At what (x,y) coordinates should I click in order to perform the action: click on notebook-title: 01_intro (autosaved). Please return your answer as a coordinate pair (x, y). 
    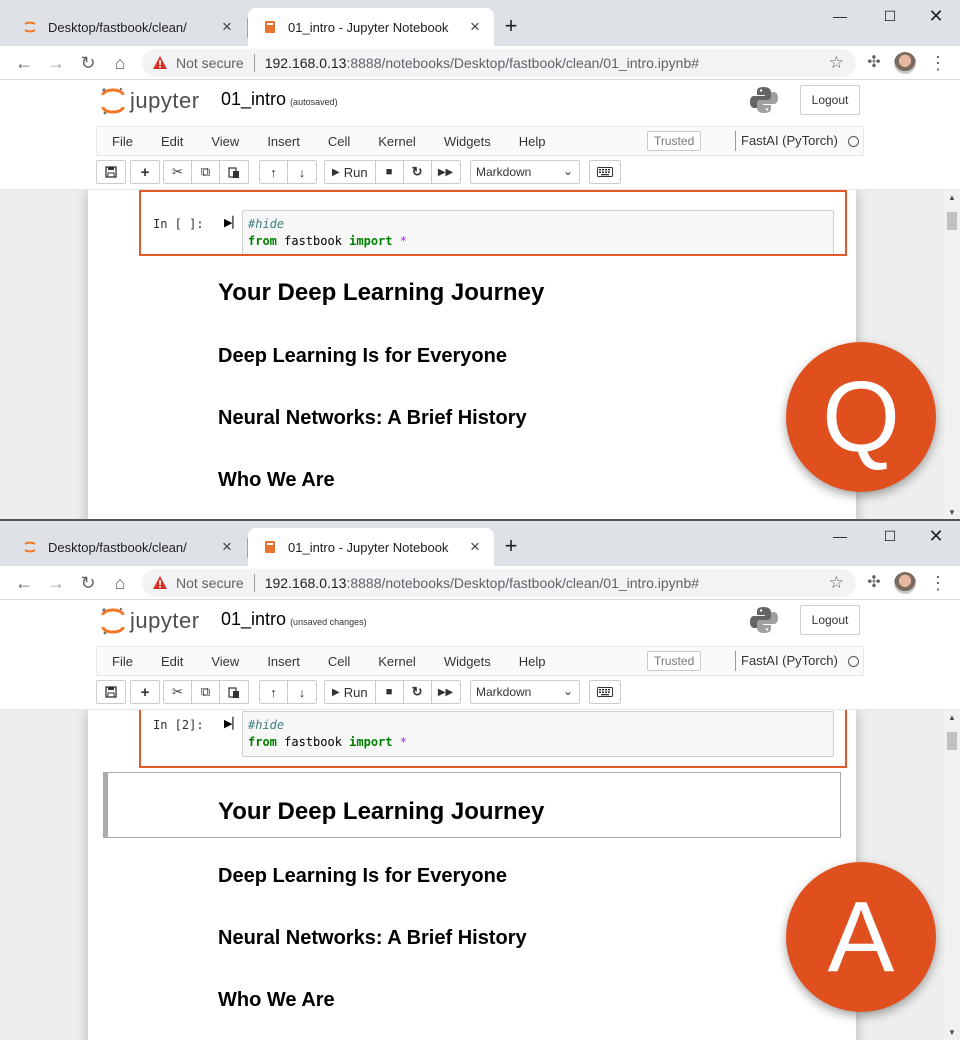
    Looking at the image, I should click on (279, 99).